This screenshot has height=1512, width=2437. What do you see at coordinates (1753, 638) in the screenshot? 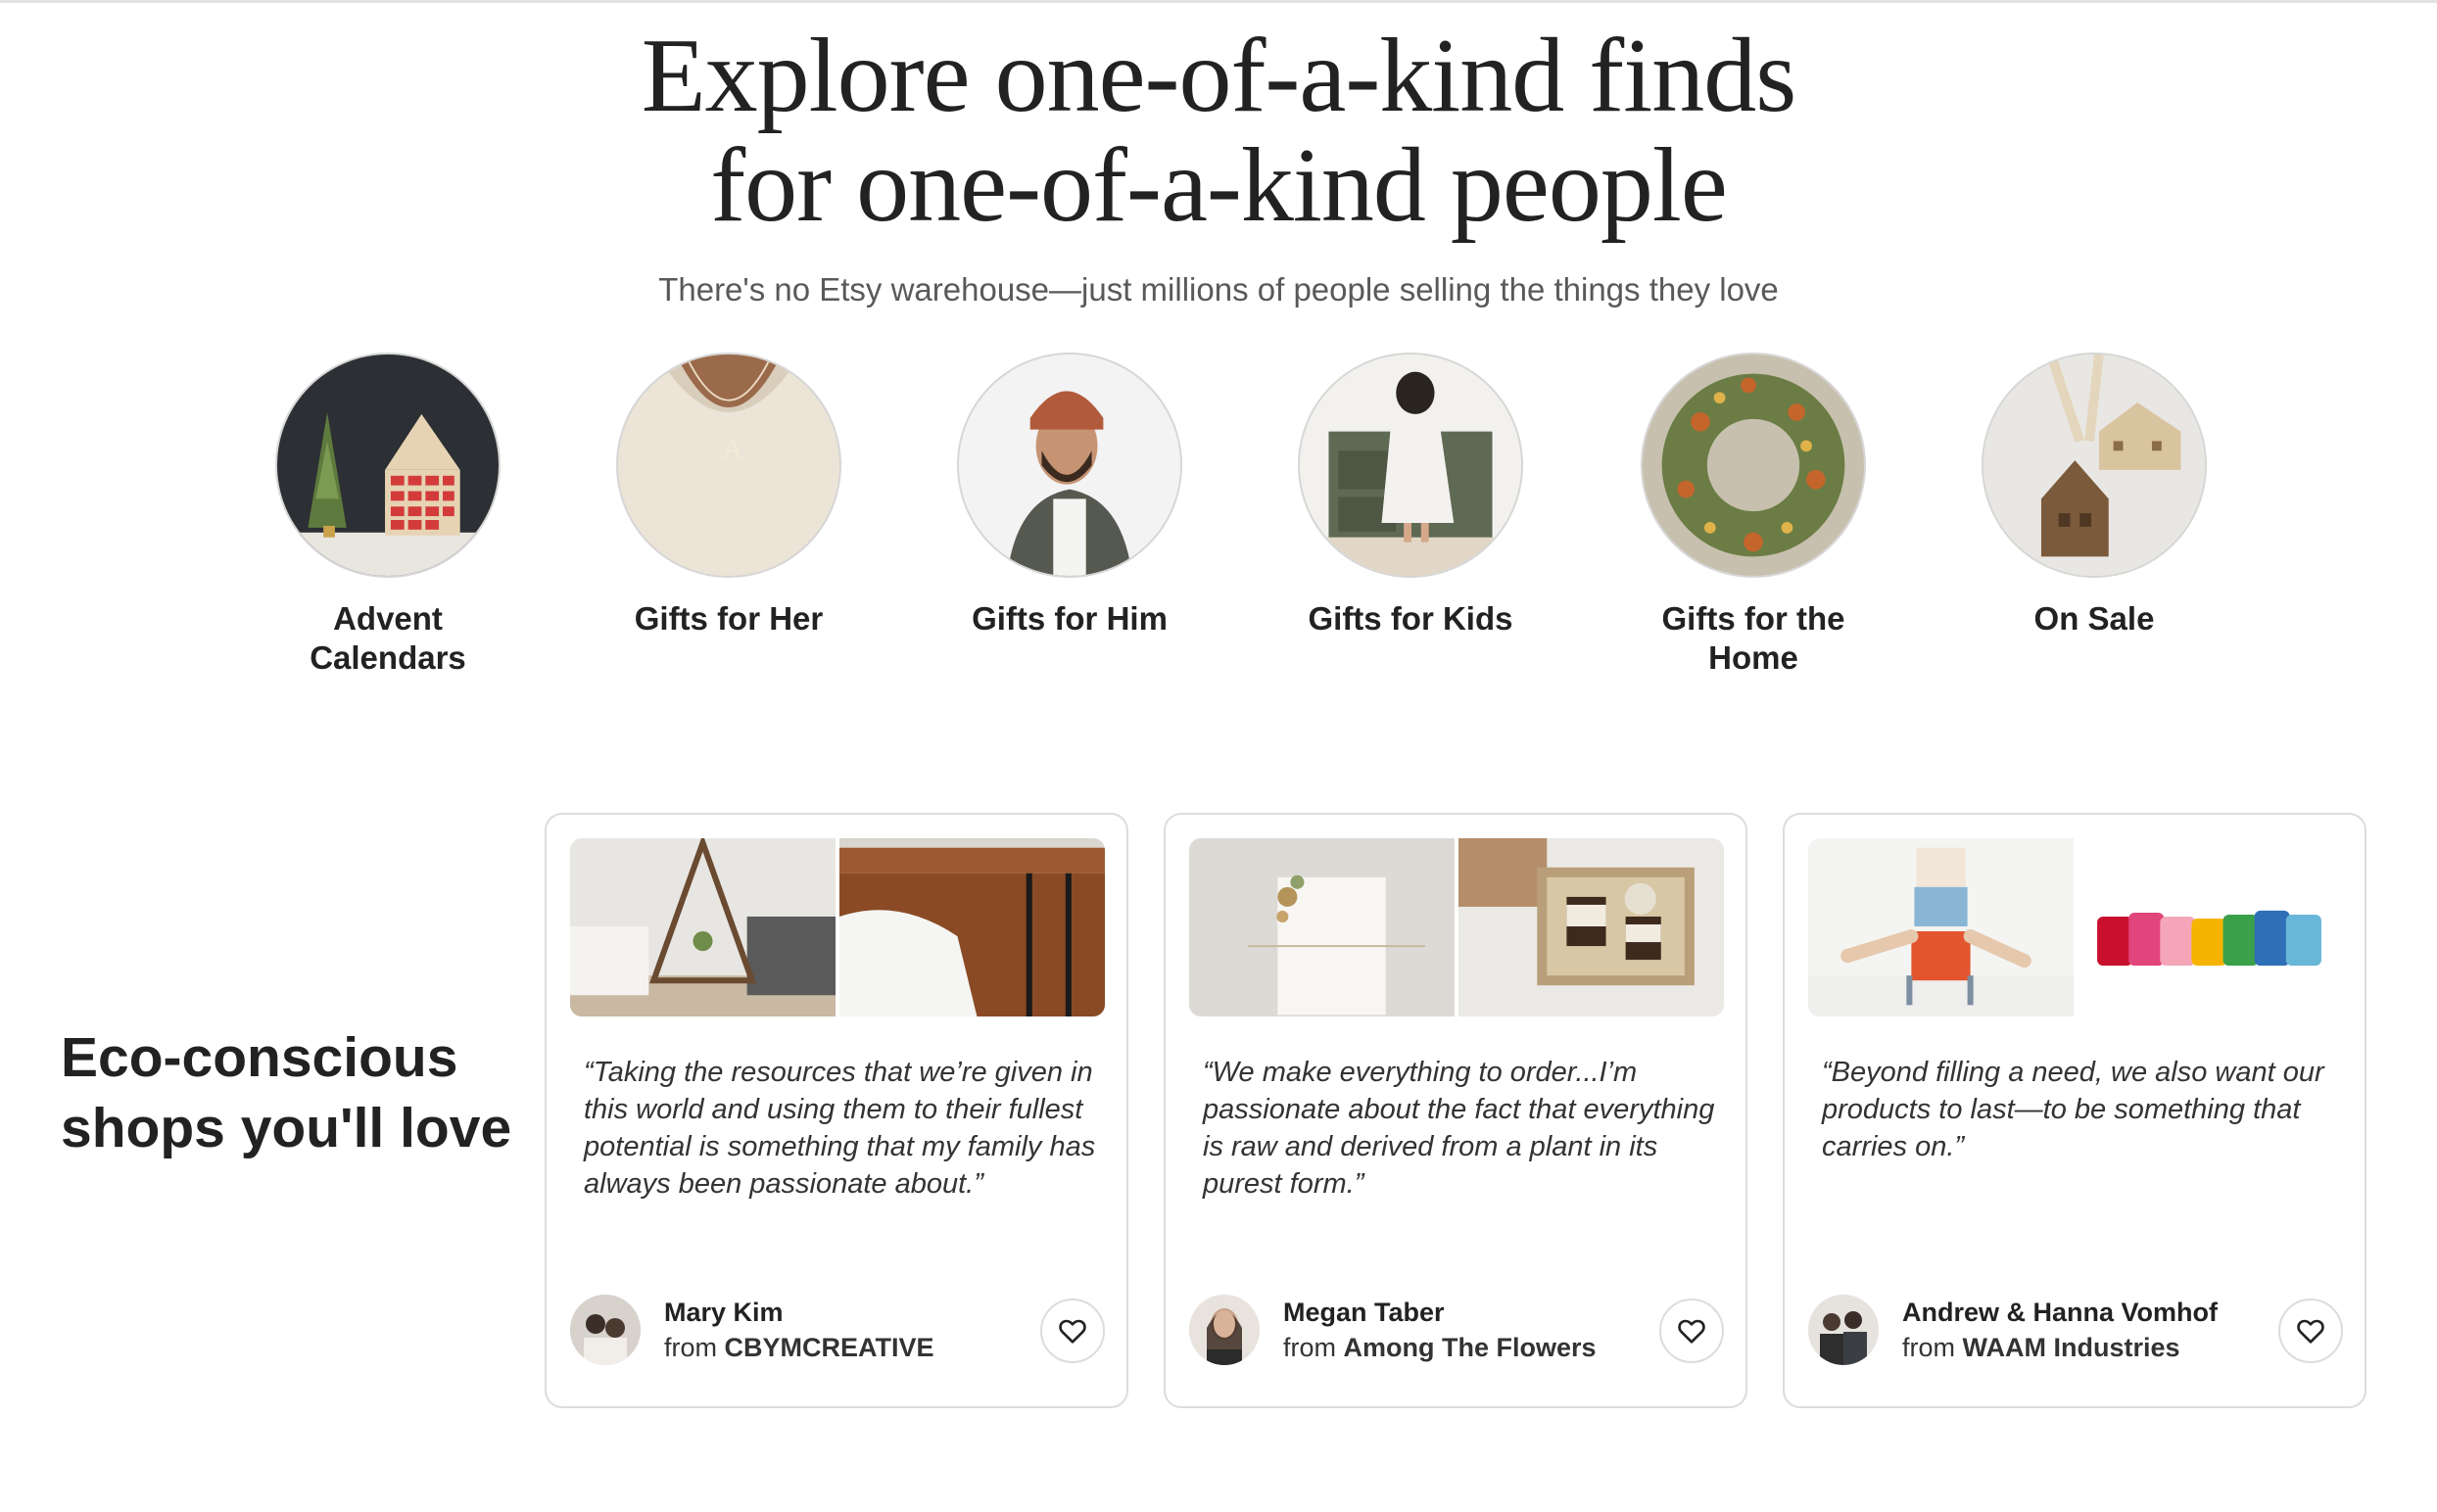
I see `category-label: Gifts for the Home` at bounding box center [1753, 638].